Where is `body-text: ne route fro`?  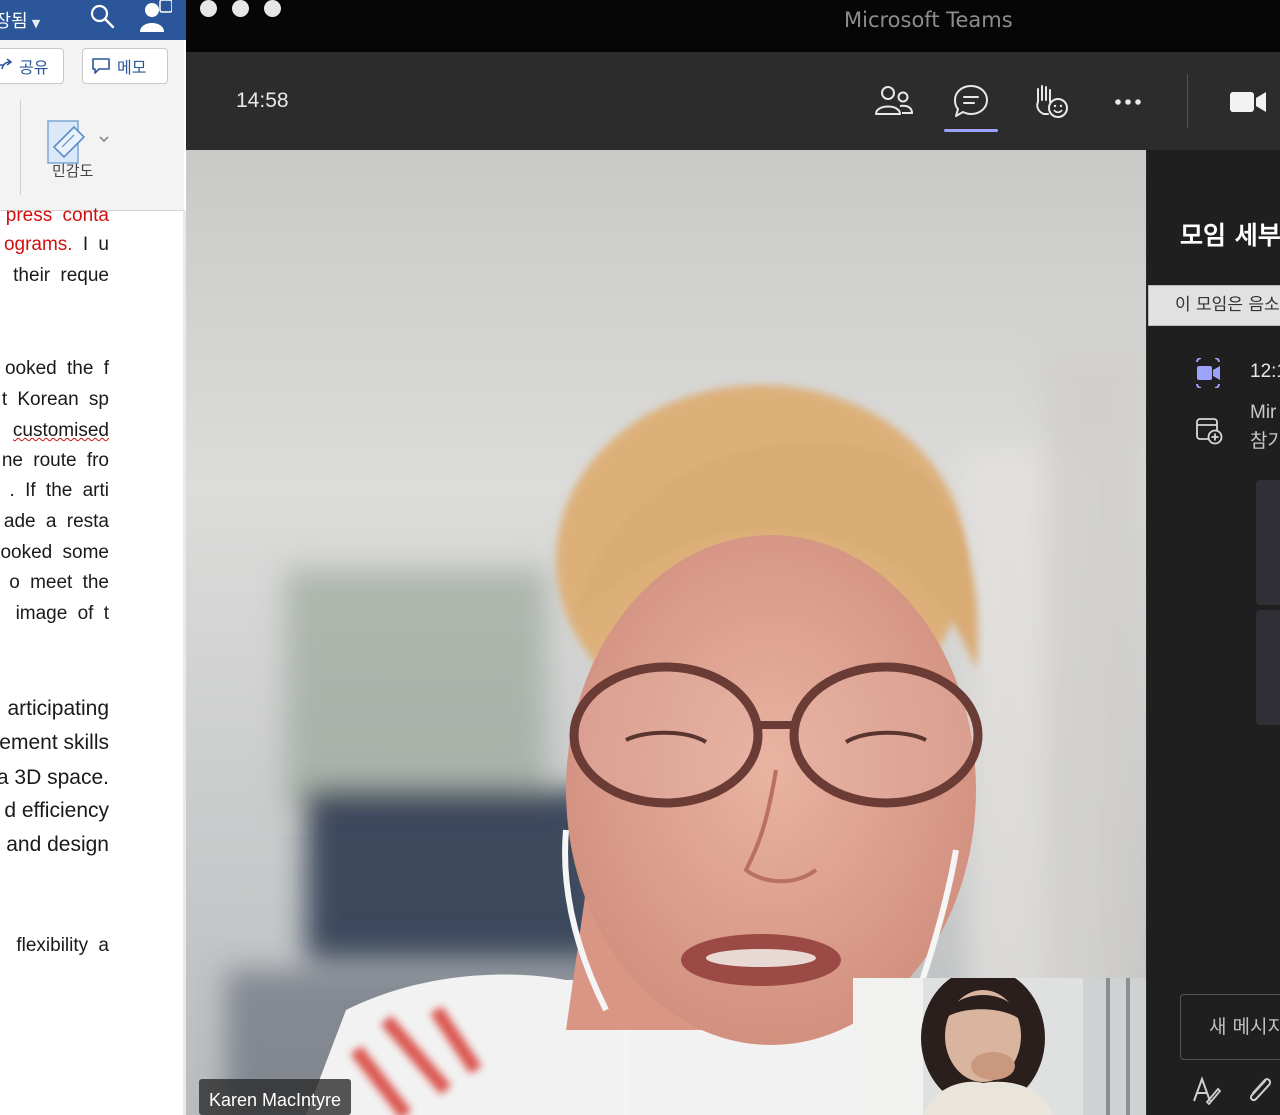
body-text: ne route fro is located at coordinates (55, 460).